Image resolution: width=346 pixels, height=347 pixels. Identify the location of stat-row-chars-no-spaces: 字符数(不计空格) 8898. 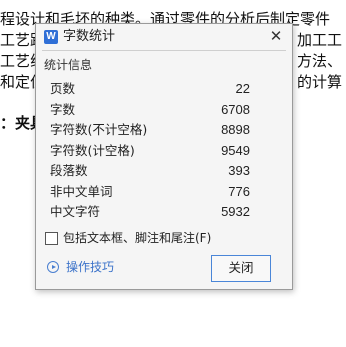
(150, 130).